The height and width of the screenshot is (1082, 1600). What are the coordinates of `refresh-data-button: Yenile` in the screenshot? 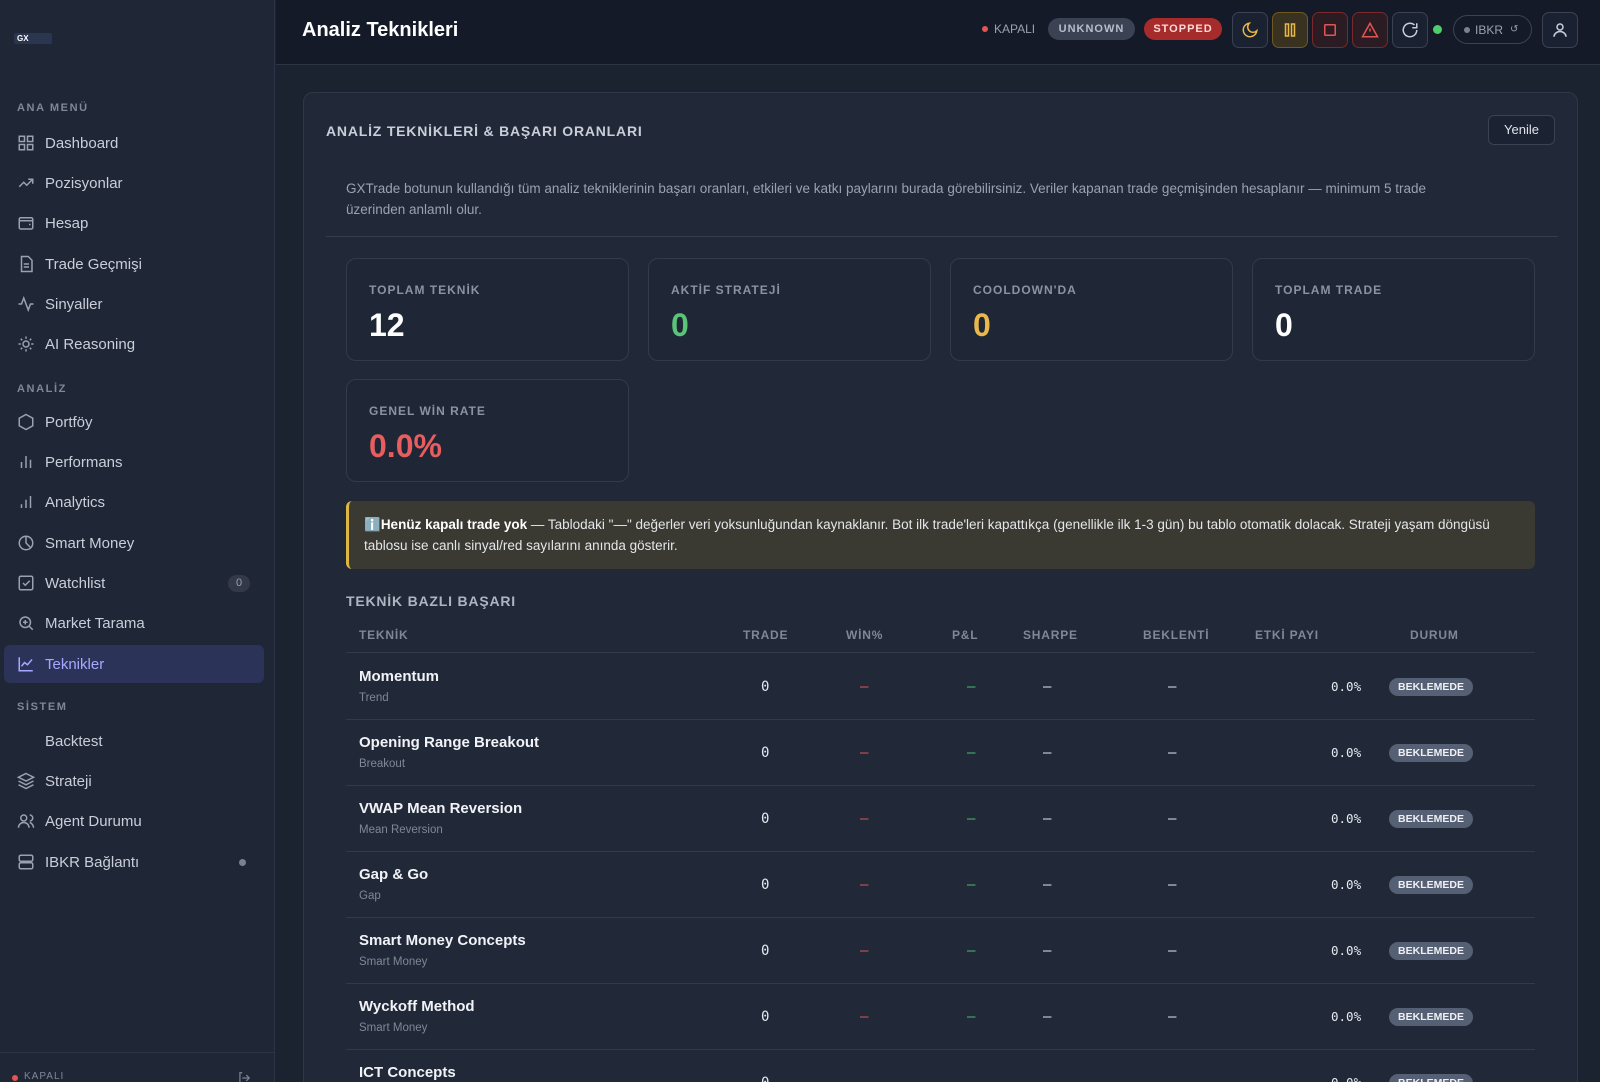 It's located at (1521, 130).